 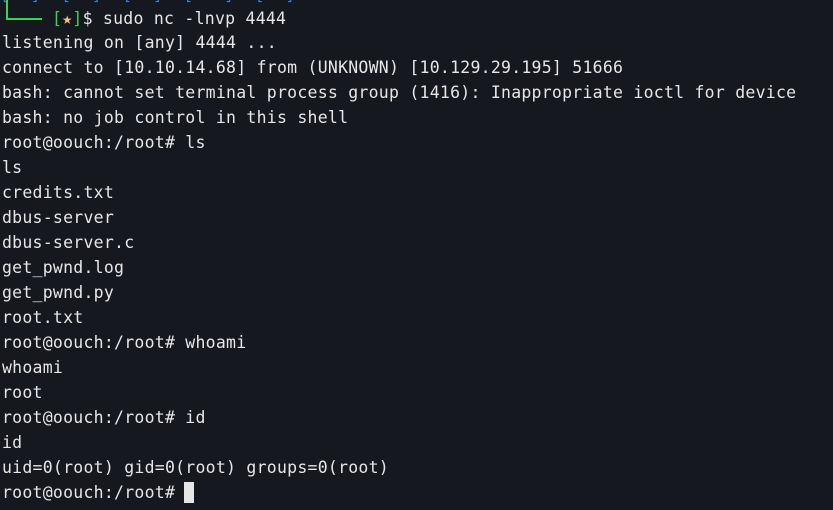 I want to click on output-line: credits.txt, so click(x=58, y=192).